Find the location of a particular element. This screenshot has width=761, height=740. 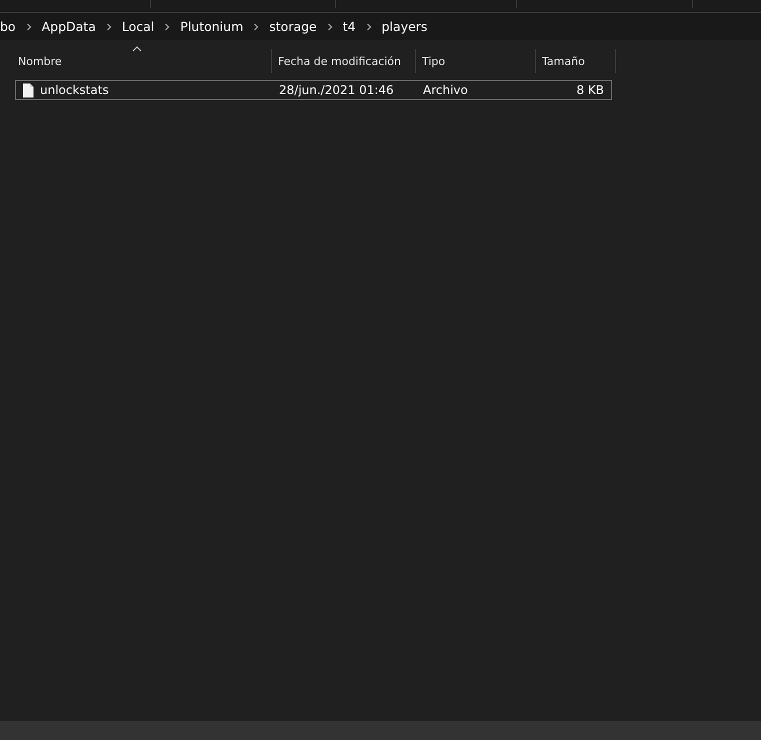

breadcrumb-item: Plutonium is located at coordinates (212, 26).